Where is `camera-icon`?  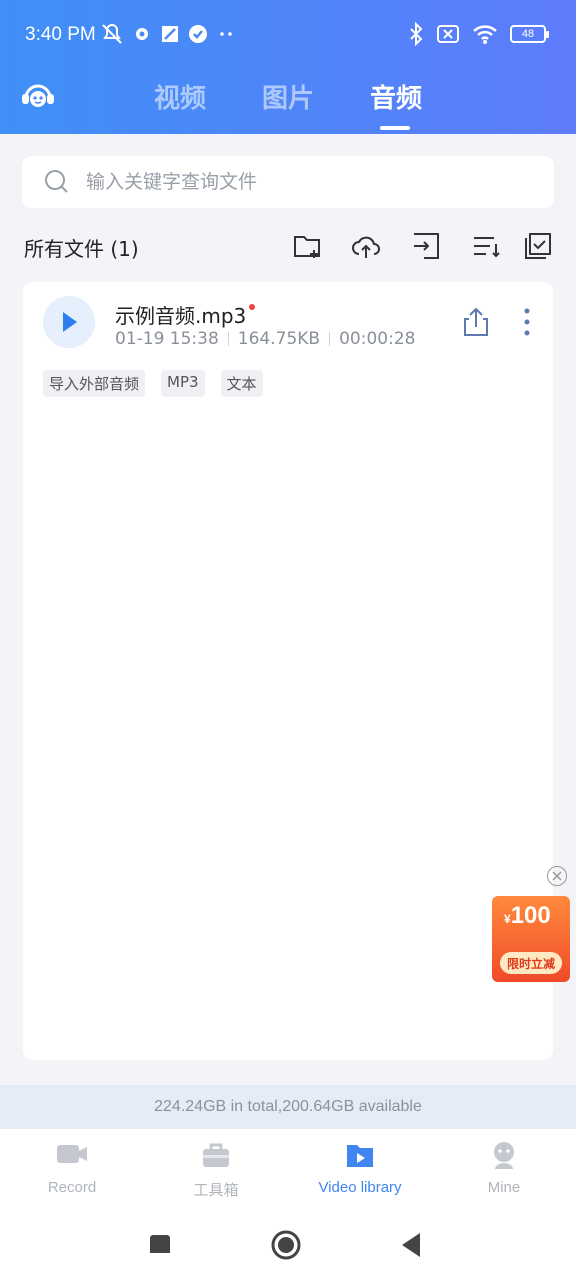
camera-icon is located at coordinates (72, 1154).